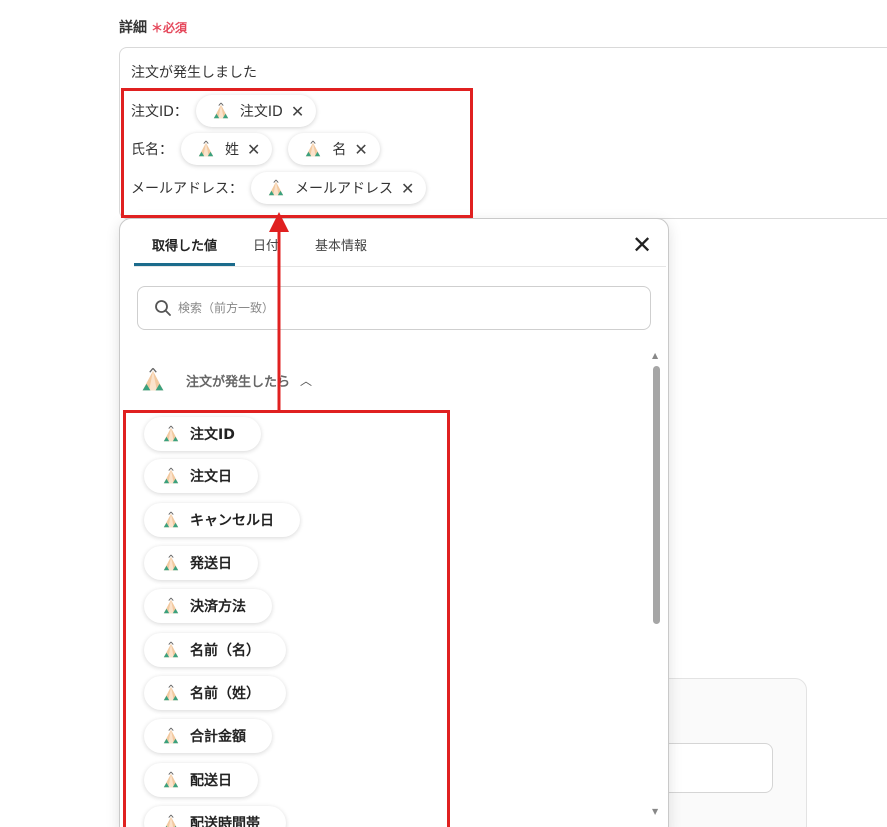  I want to click on list-item: 発送日, so click(201, 563).